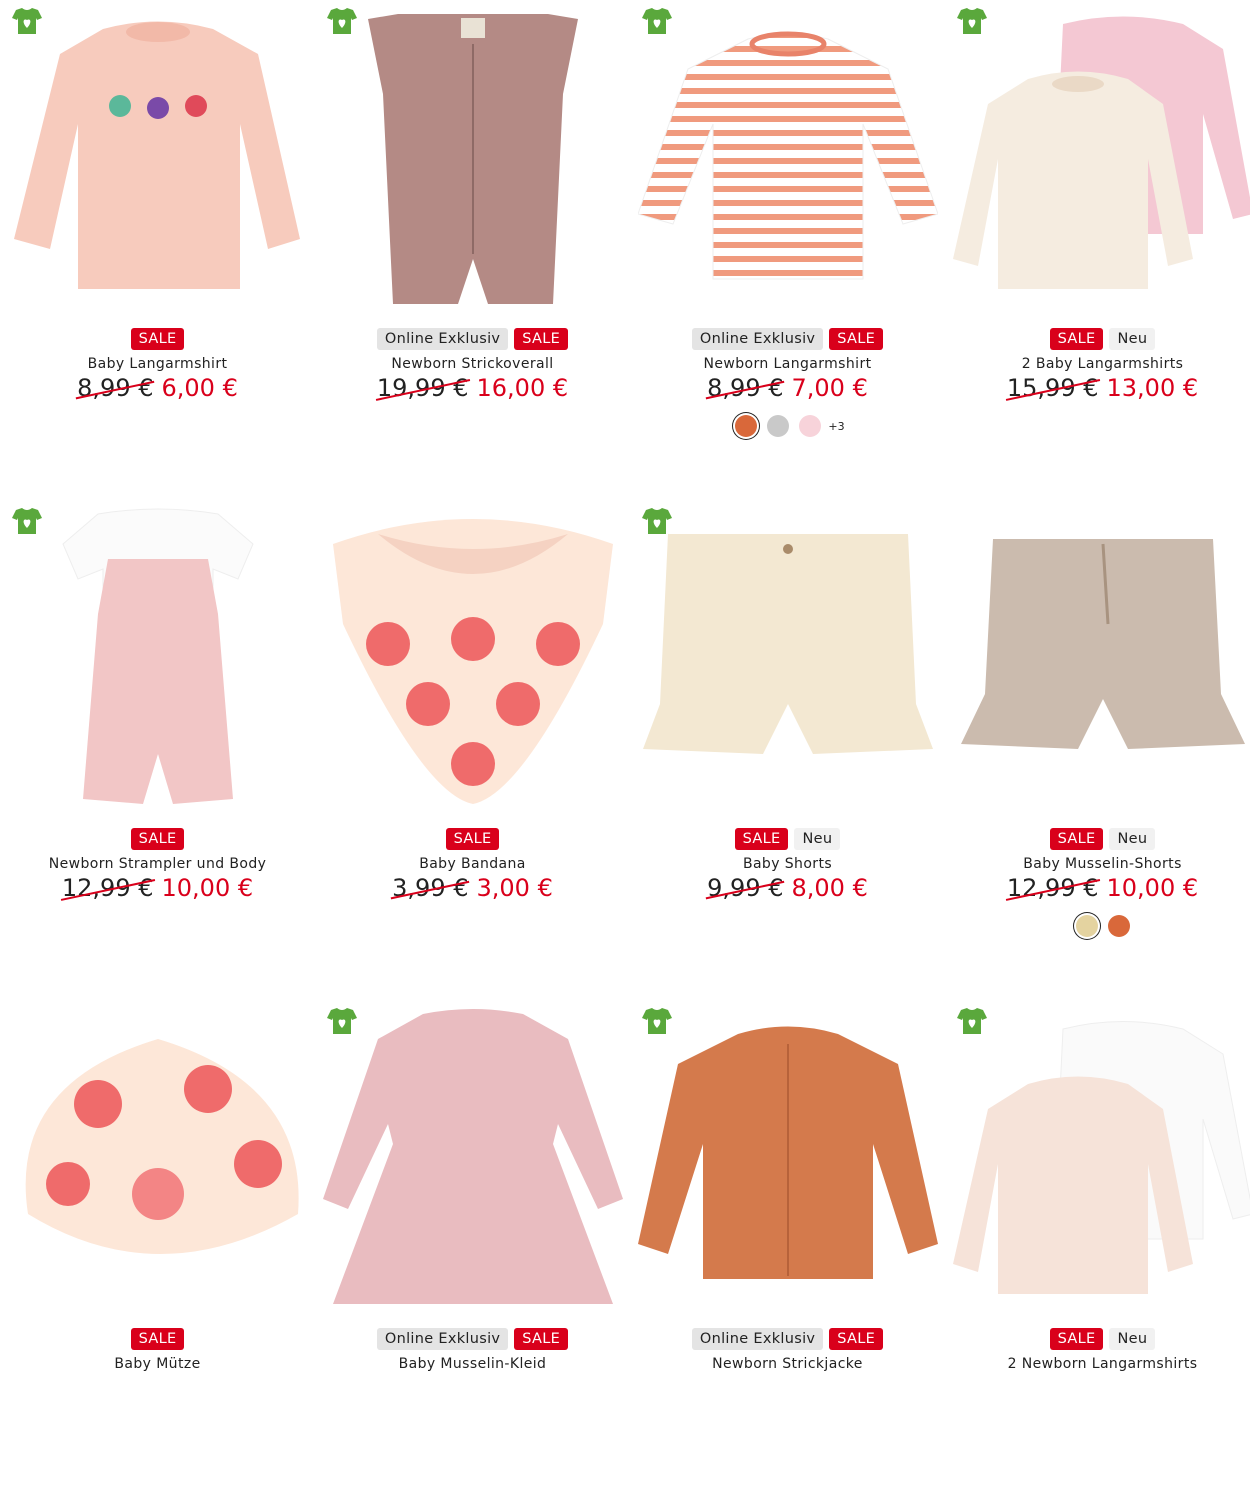 The width and height of the screenshot is (1250, 1500). Describe the element at coordinates (472, 888) in the screenshot. I see `price: 3,99 €3,00 €` at that location.